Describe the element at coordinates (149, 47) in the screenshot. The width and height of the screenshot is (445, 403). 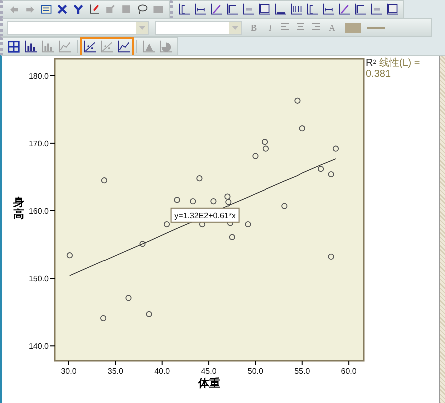
I see `area-chart-icon` at that location.